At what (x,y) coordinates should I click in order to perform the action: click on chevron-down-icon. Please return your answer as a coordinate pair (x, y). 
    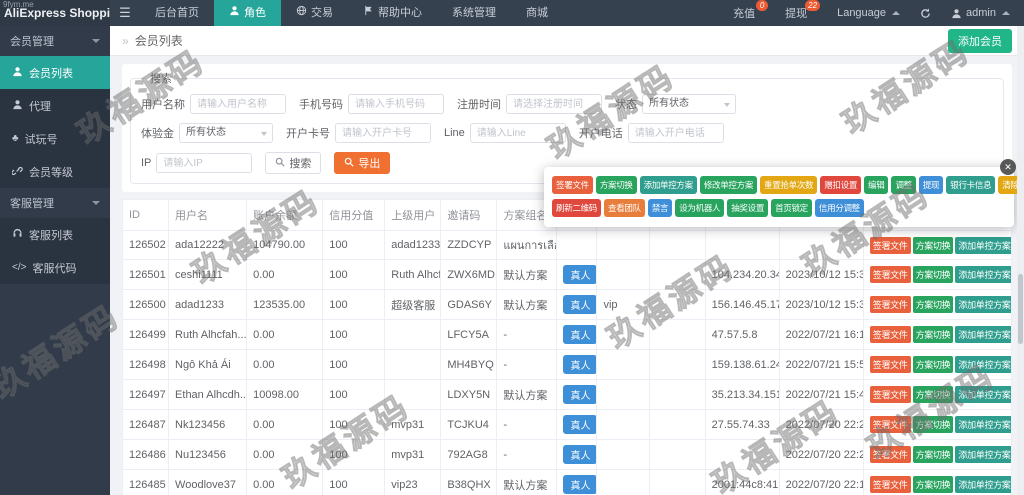
    Looking at the image, I should click on (96, 41).